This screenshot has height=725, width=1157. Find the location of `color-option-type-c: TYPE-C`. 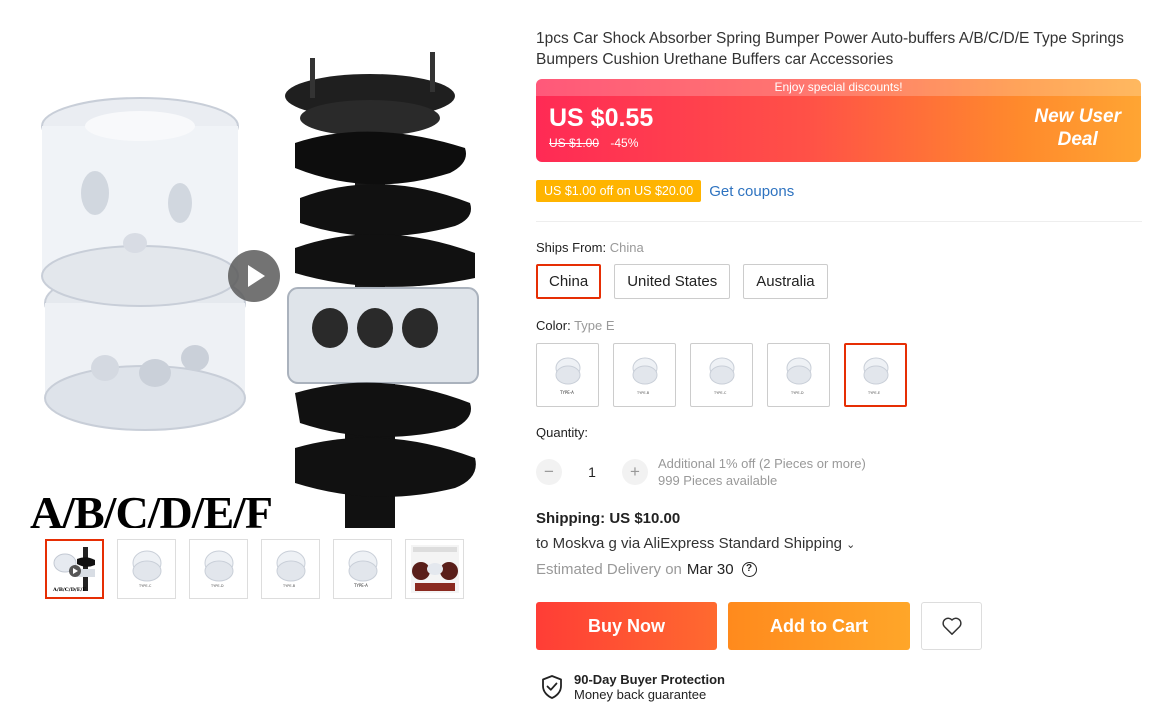

color-option-type-c: TYPE-C is located at coordinates (721, 375).